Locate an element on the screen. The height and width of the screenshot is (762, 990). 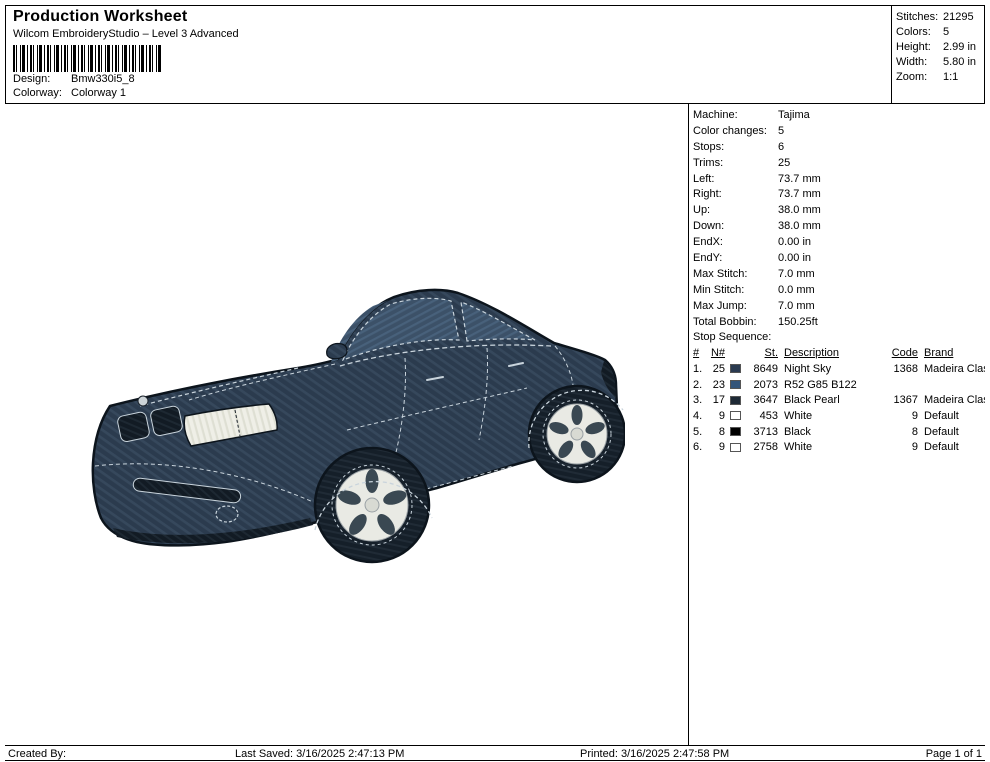
stop-code: 1368 is located at coordinates (905, 368).